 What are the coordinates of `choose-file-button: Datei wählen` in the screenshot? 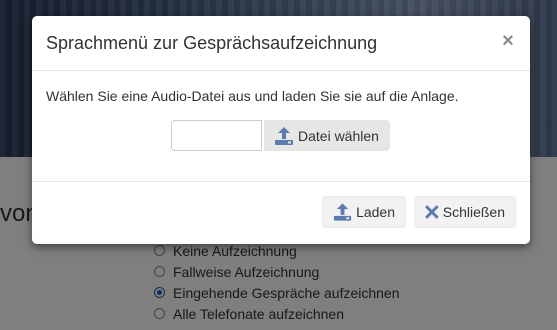 It's located at (327, 135).